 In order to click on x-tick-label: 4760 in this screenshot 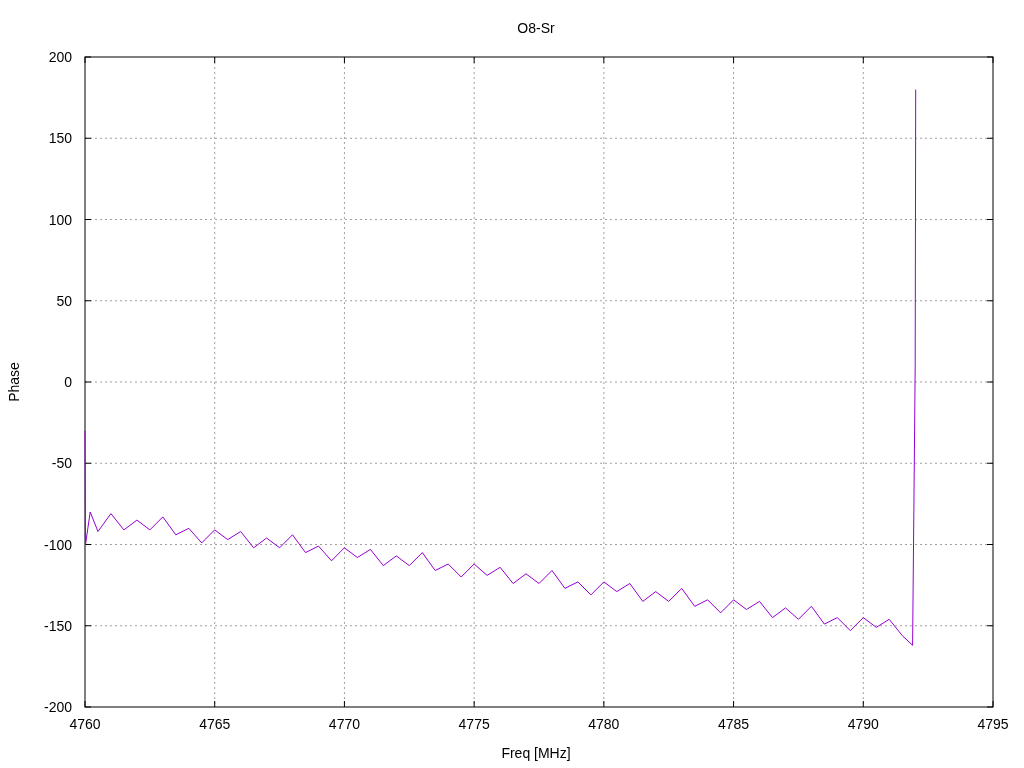, I will do `click(85, 724)`.